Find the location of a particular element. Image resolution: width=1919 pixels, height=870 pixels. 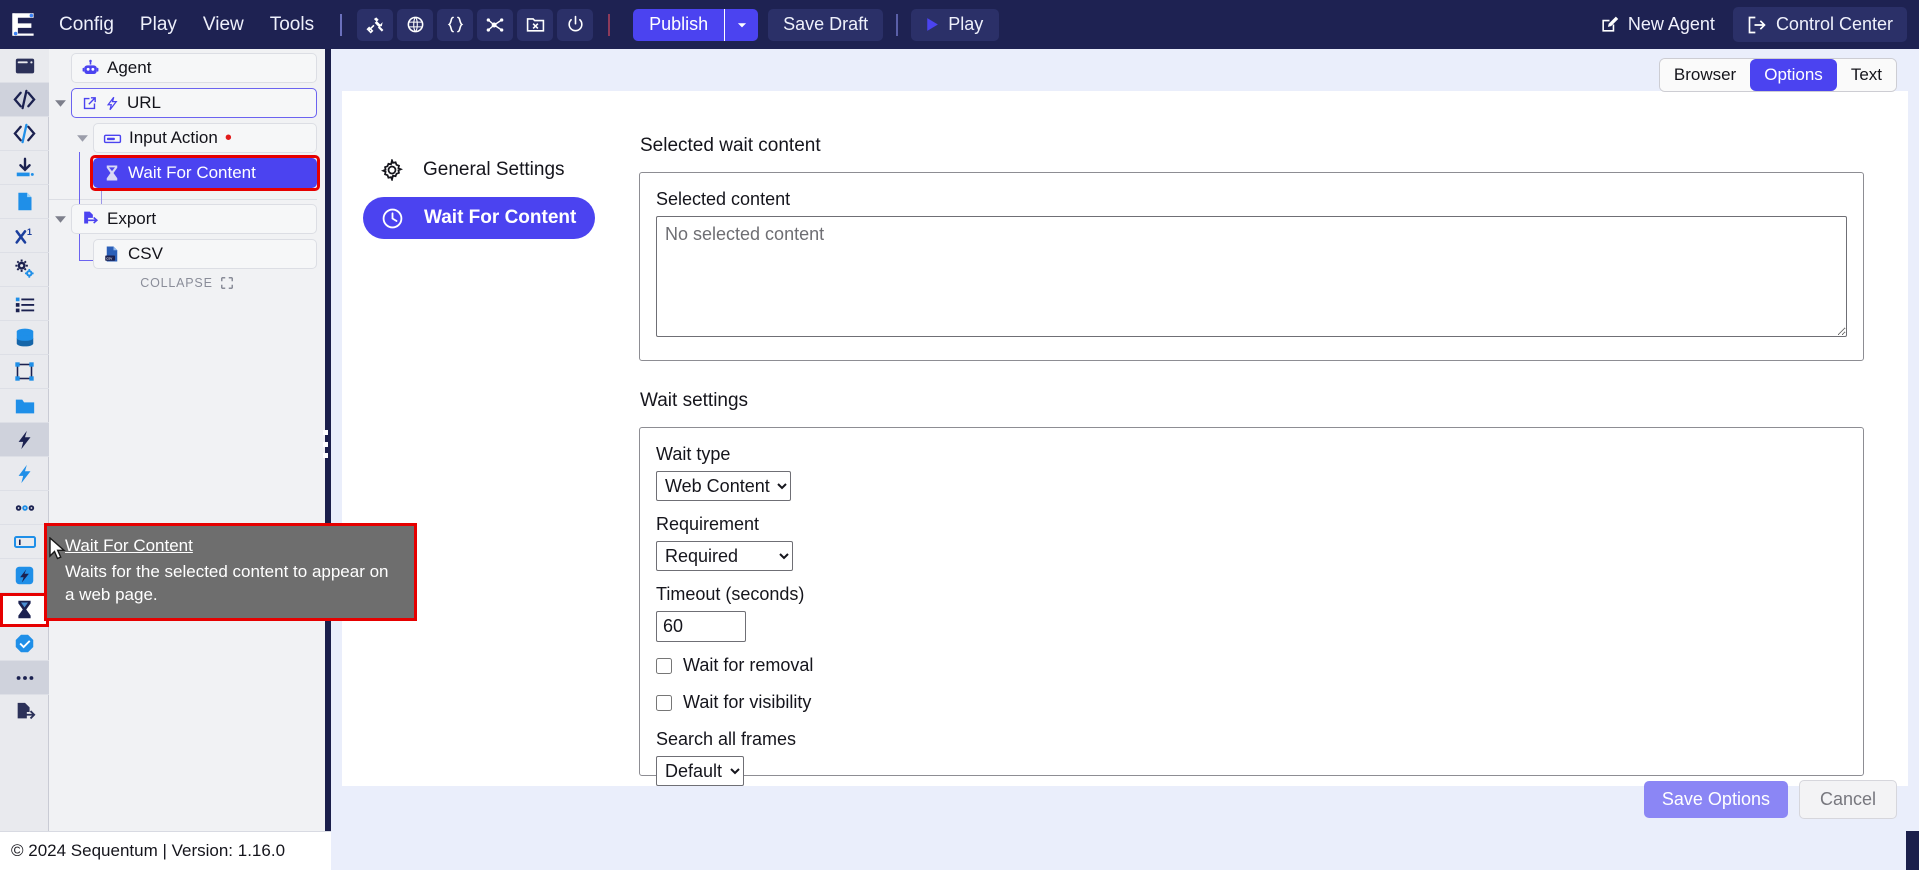

folder-x-icon is located at coordinates (535, 25).